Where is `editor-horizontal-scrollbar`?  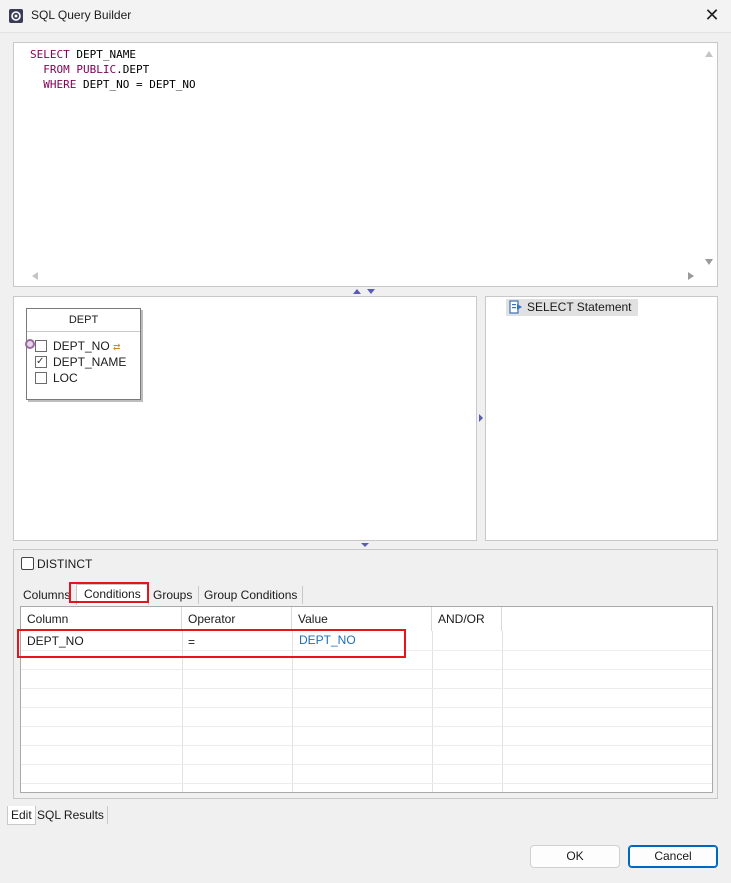
editor-horizontal-scrollbar is located at coordinates (363, 276).